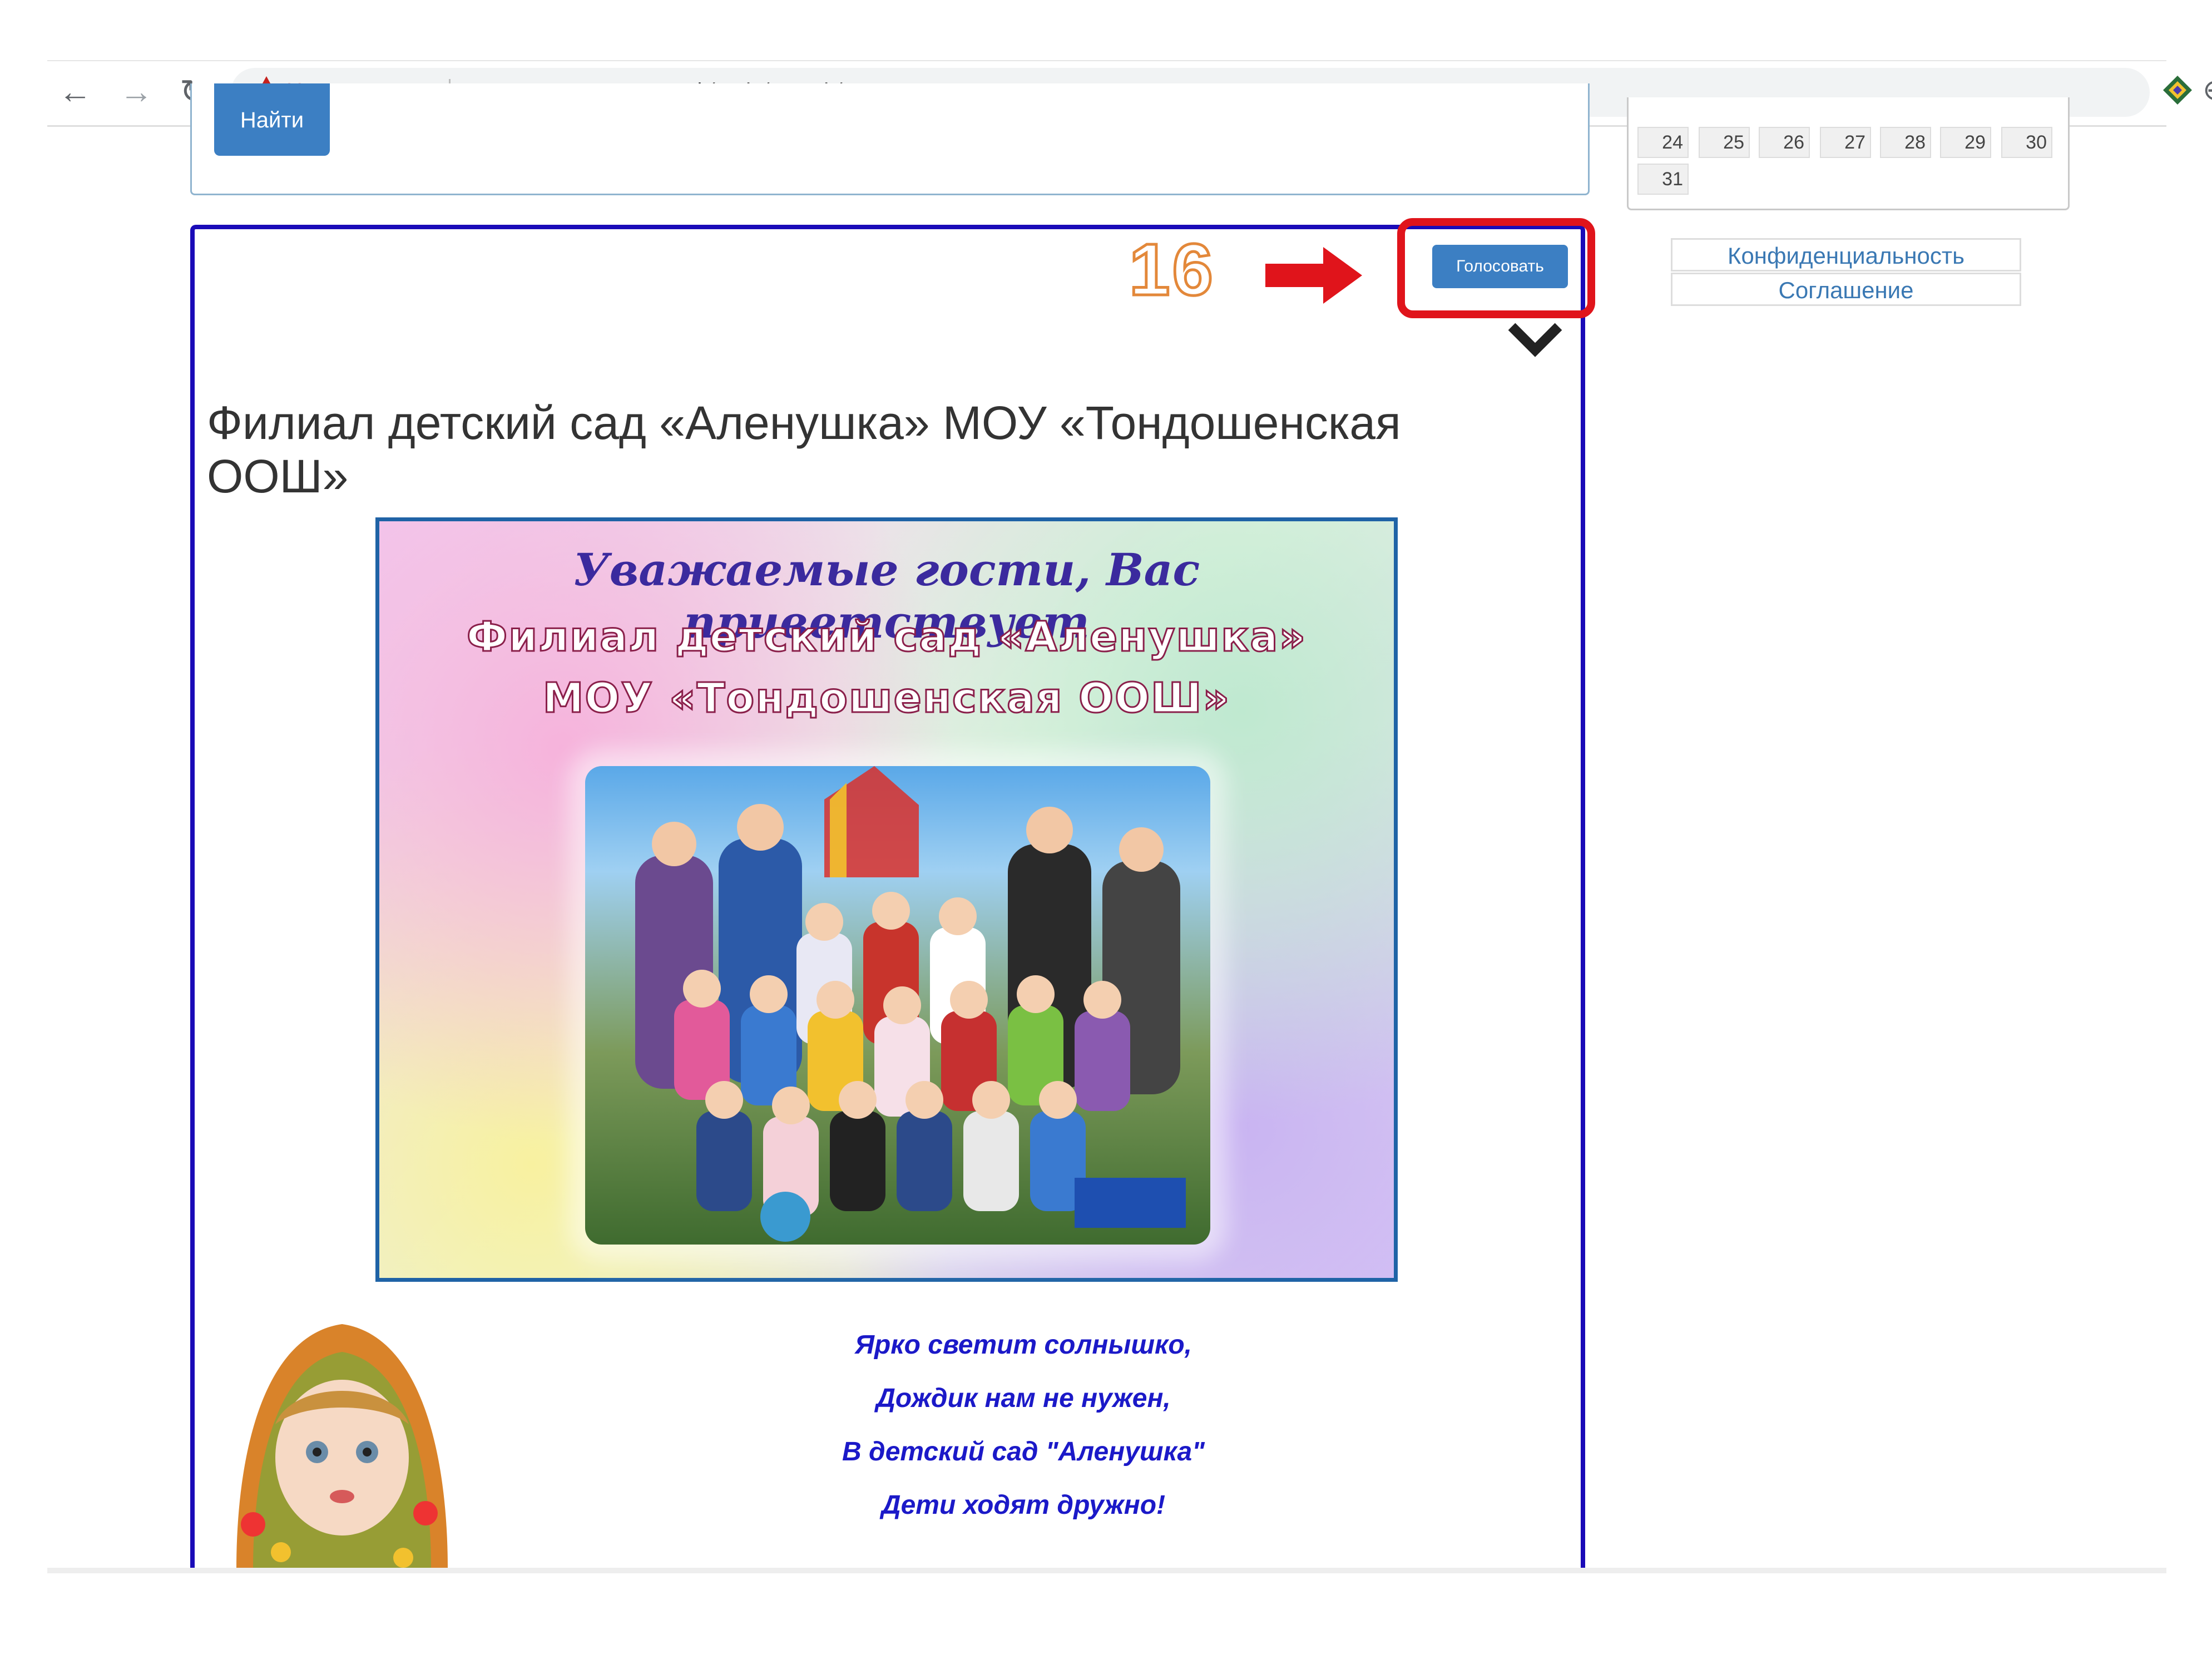 This screenshot has height=1654, width=2212. Describe the element at coordinates (1535, 339) in the screenshot. I see `chevron-down-icon` at that location.